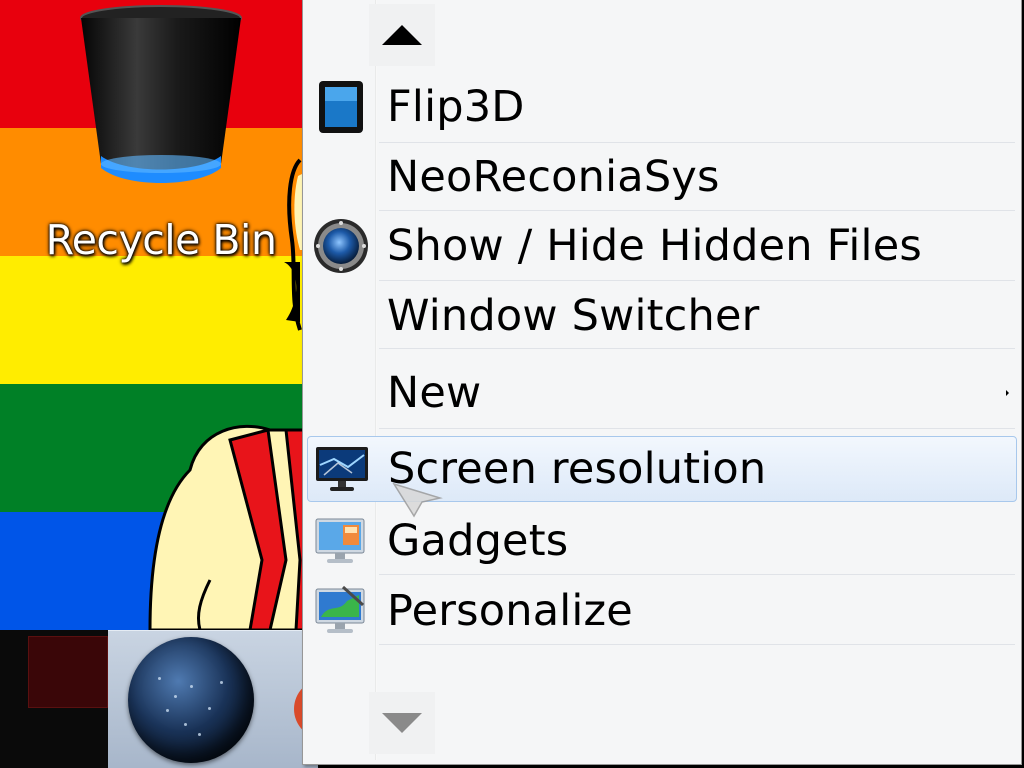 This screenshot has height=768, width=1024. Describe the element at coordinates (161, 94) in the screenshot. I see `recycle-bin-icon` at that location.